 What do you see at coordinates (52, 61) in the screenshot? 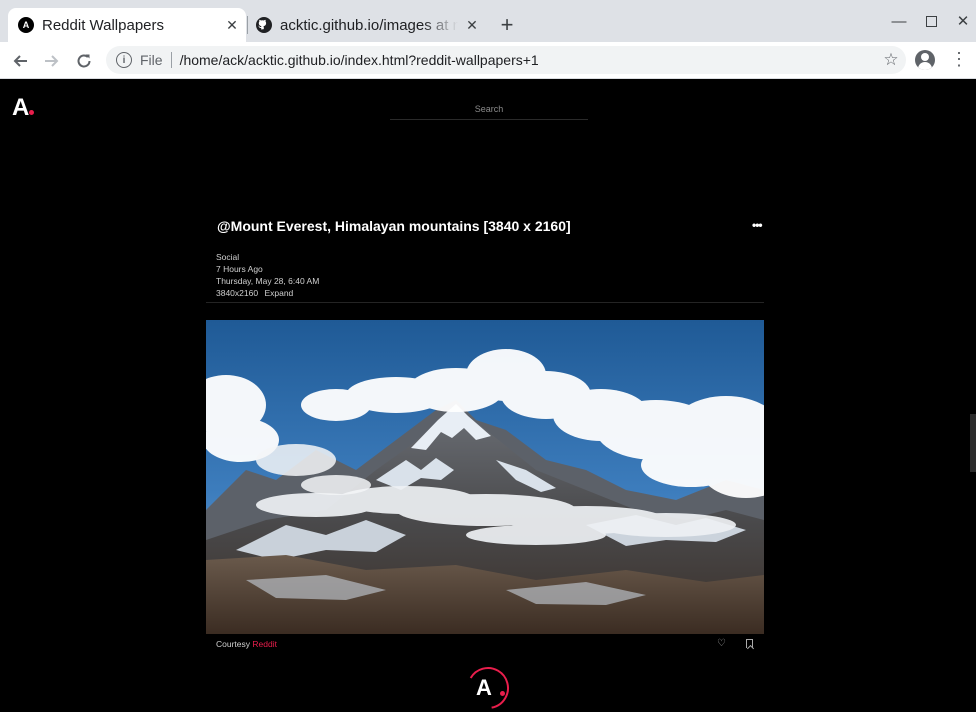
I see `forward-arrow-icon` at bounding box center [52, 61].